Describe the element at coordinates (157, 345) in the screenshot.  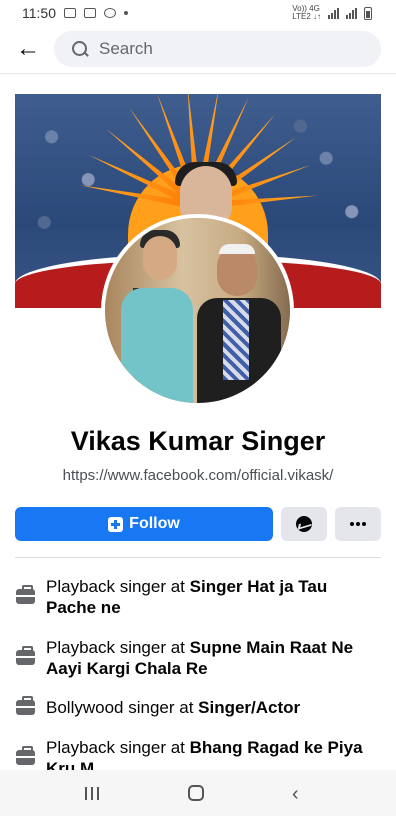
I see `avatar-person-left` at that location.